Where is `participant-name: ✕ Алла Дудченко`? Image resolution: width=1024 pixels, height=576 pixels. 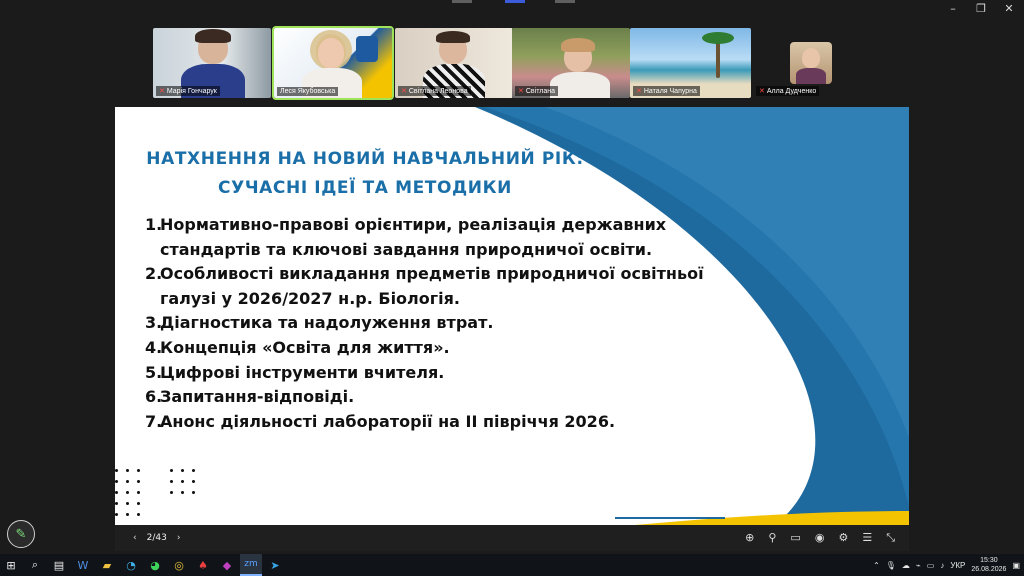
participant-name: ✕ Алла Дудченко is located at coordinates (788, 91).